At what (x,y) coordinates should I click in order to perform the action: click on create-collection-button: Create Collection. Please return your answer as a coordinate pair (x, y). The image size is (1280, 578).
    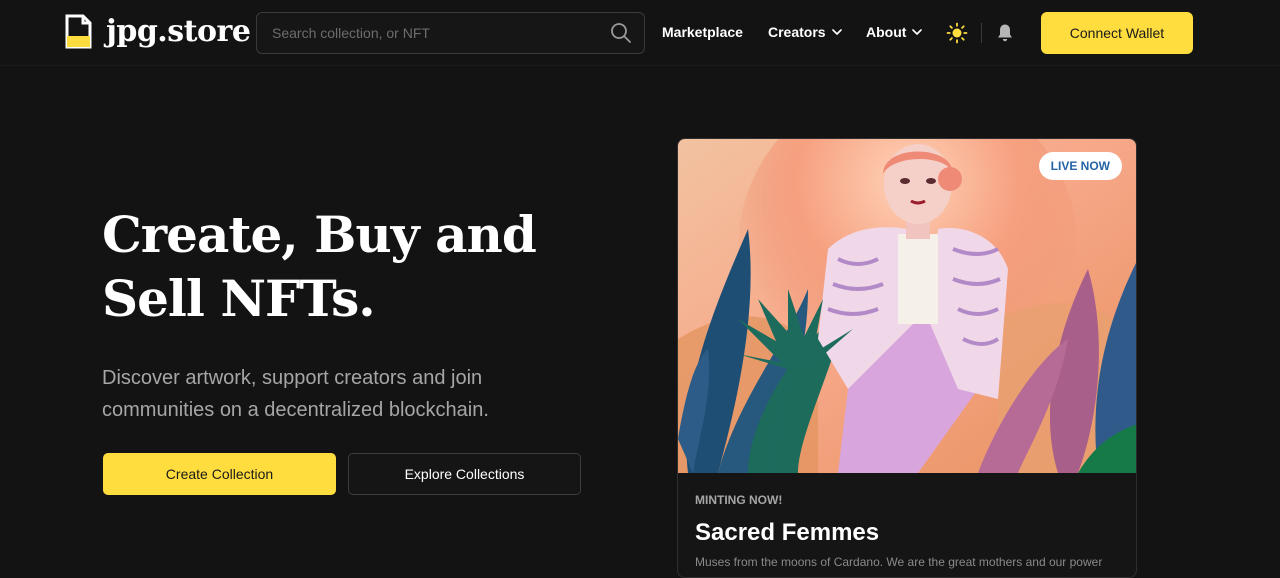
    Looking at the image, I should click on (219, 474).